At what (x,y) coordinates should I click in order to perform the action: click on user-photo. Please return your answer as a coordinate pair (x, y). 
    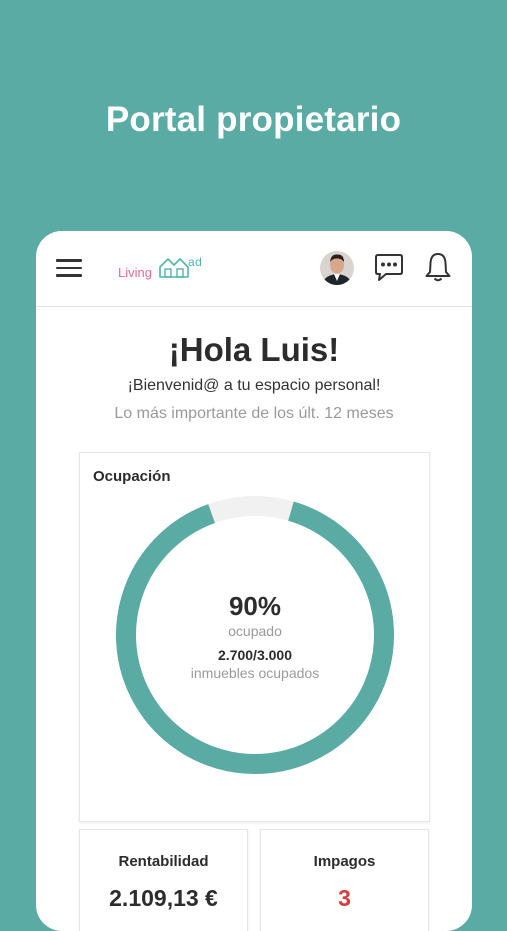
    Looking at the image, I should click on (337, 268).